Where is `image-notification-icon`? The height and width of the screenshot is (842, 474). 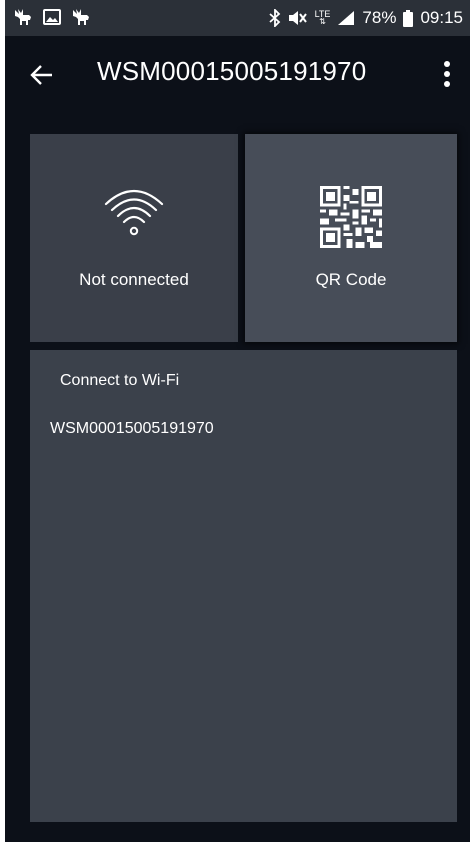
image-notification-icon is located at coordinates (52, 17).